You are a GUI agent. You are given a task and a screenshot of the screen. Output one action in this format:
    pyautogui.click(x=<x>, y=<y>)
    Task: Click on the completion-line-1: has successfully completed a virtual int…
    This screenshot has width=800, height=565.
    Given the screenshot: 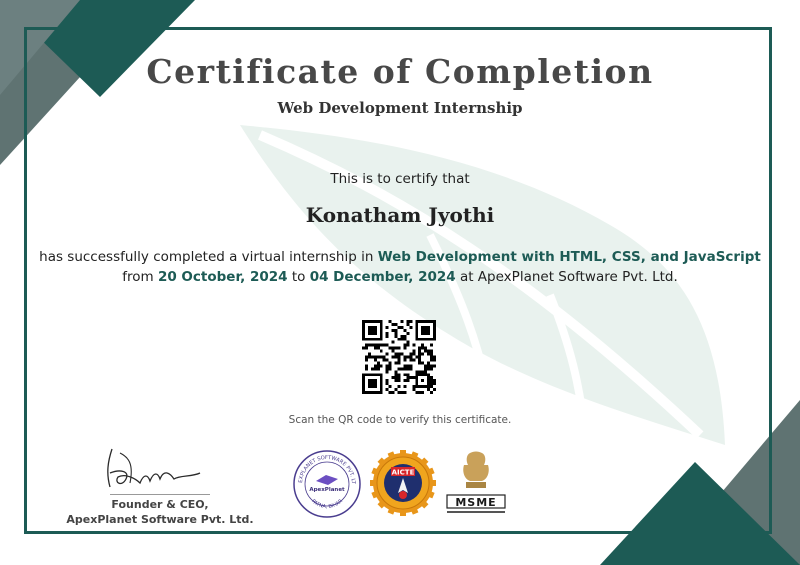 What is the action you would take?
    pyautogui.click(x=400, y=257)
    